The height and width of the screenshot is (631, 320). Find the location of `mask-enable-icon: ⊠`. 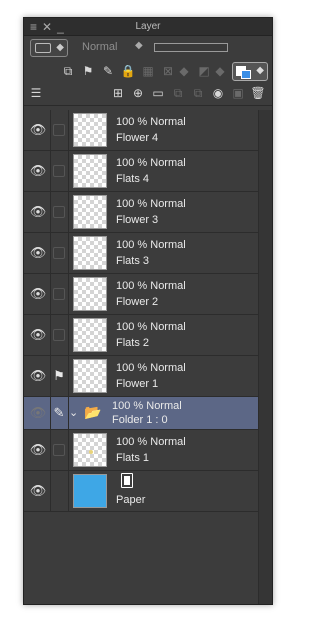

mask-enable-icon: ⊠ is located at coordinates (168, 71).